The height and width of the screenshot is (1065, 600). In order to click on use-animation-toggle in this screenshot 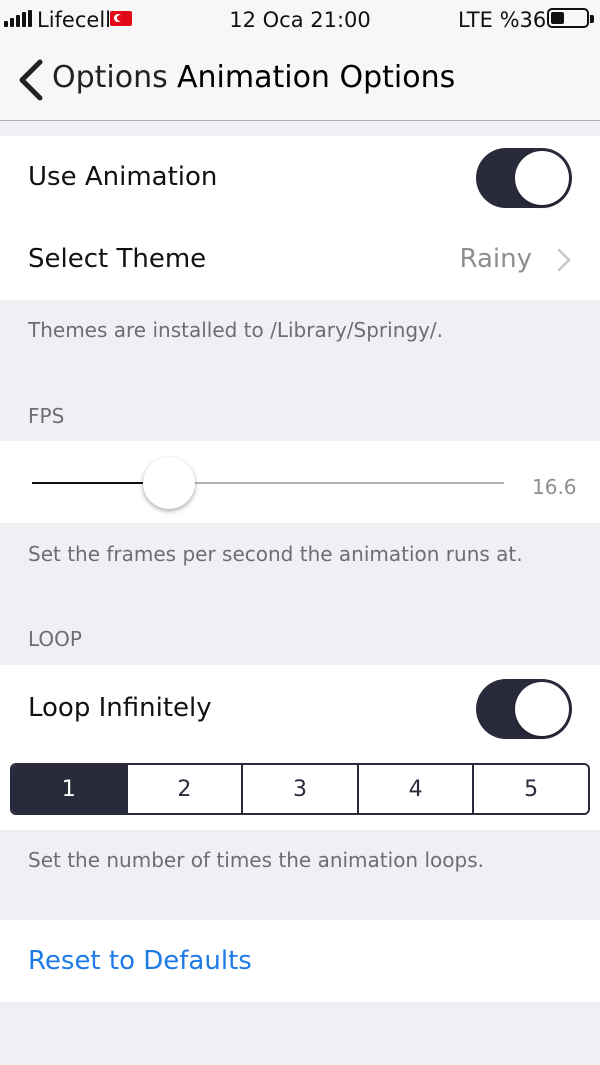, I will do `click(524, 178)`.